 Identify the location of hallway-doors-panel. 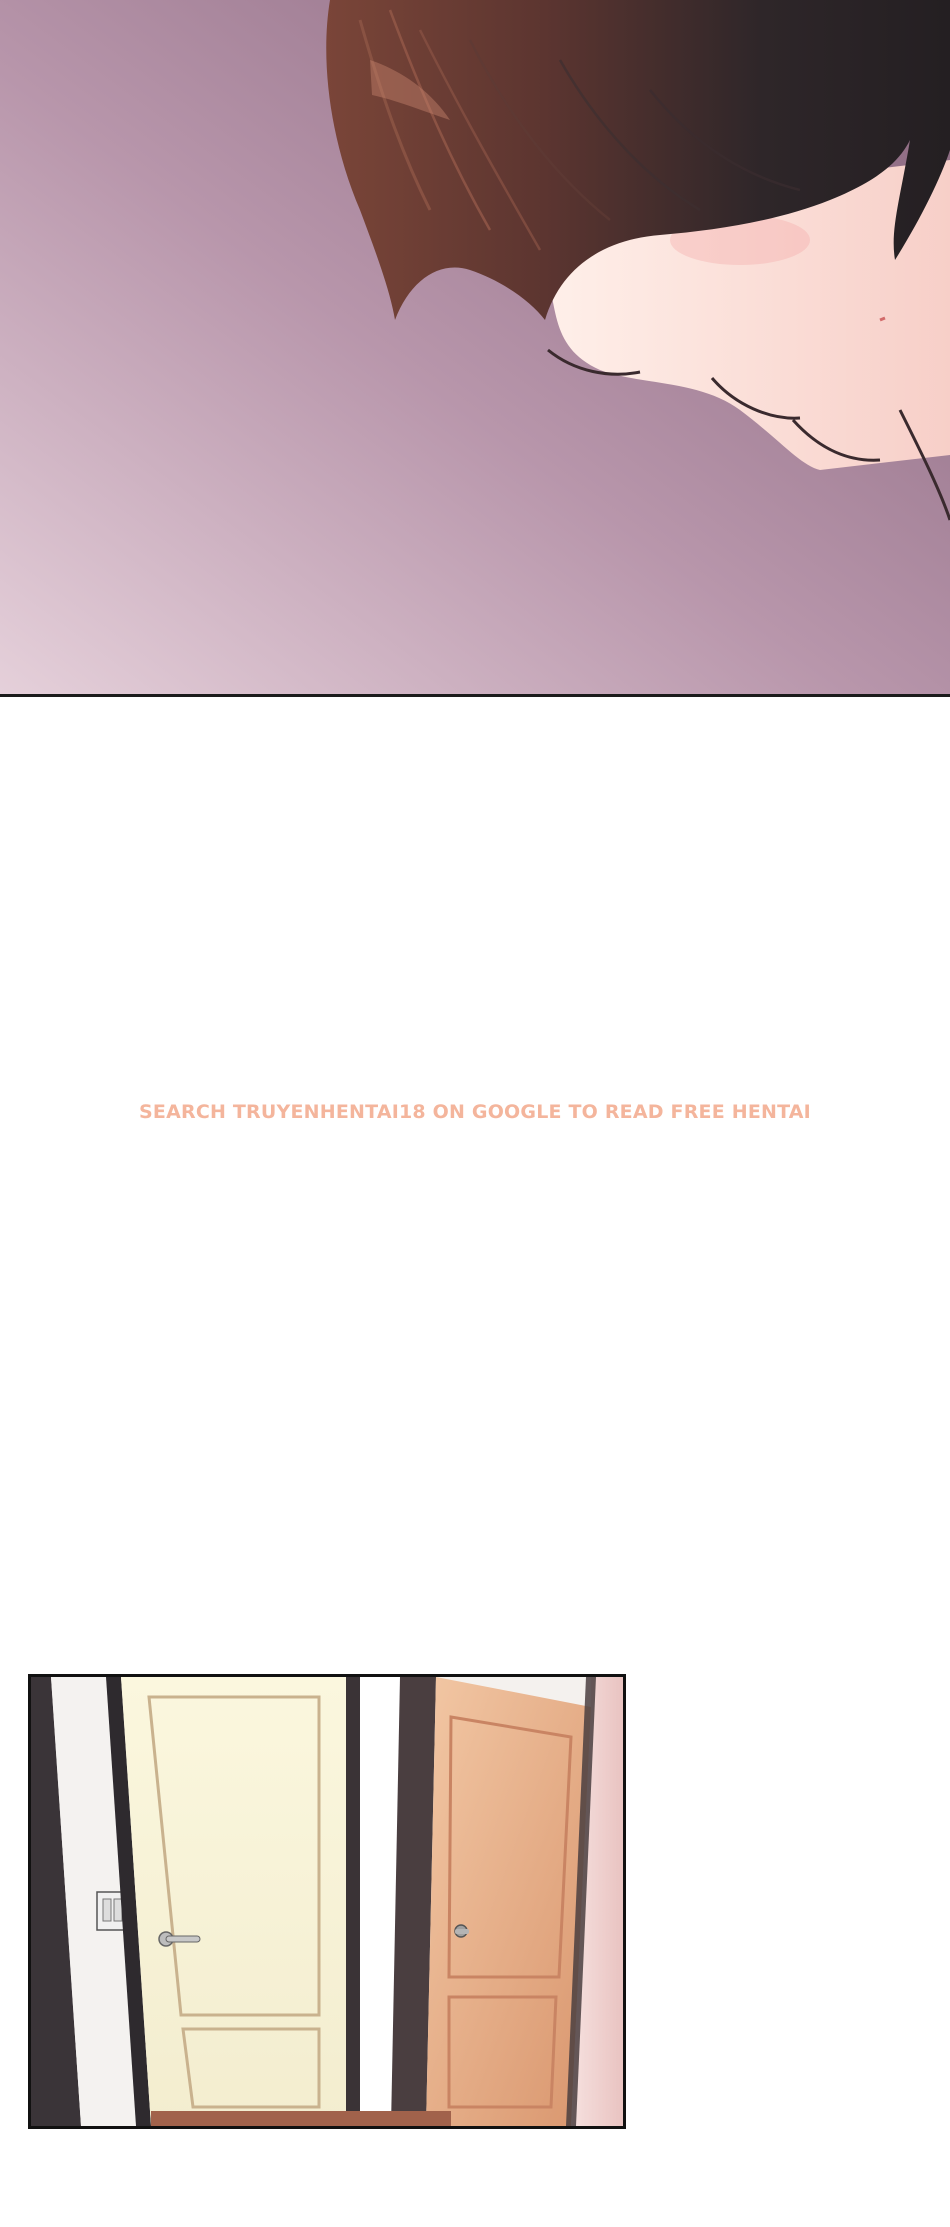
(327, 1901).